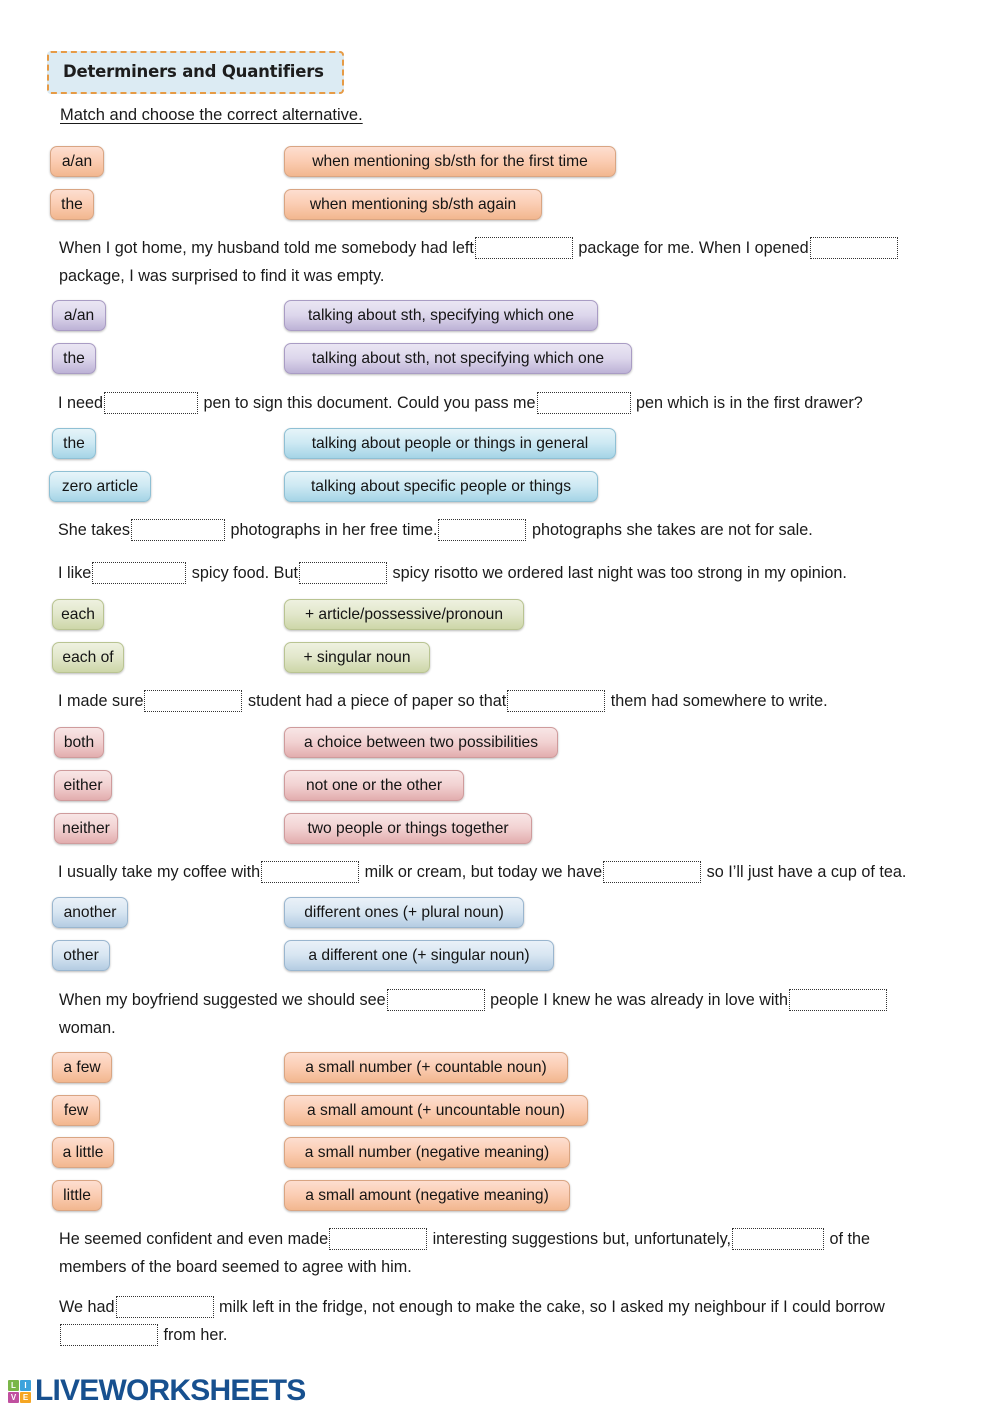 This screenshot has width=1000, height=1413. What do you see at coordinates (81, 955) in the screenshot?
I see `term-button: other` at bounding box center [81, 955].